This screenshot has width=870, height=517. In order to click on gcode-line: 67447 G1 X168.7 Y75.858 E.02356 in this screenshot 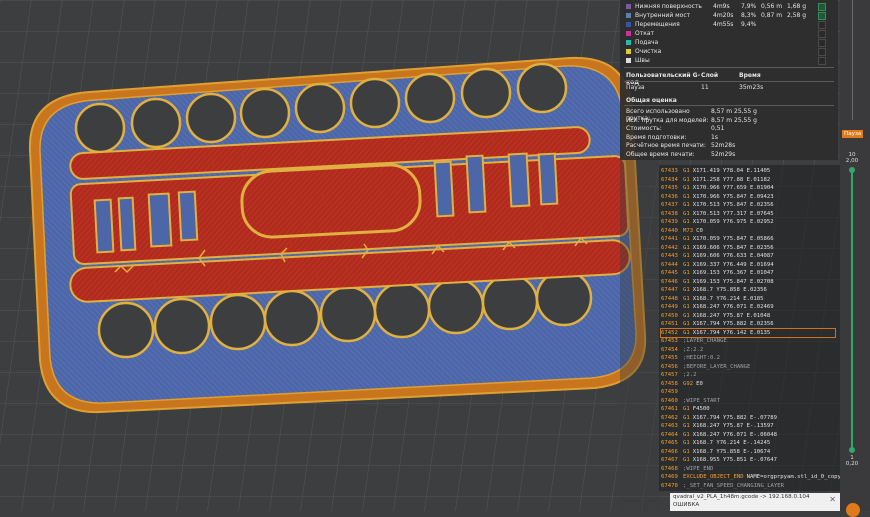, I will do `click(714, 290)`.